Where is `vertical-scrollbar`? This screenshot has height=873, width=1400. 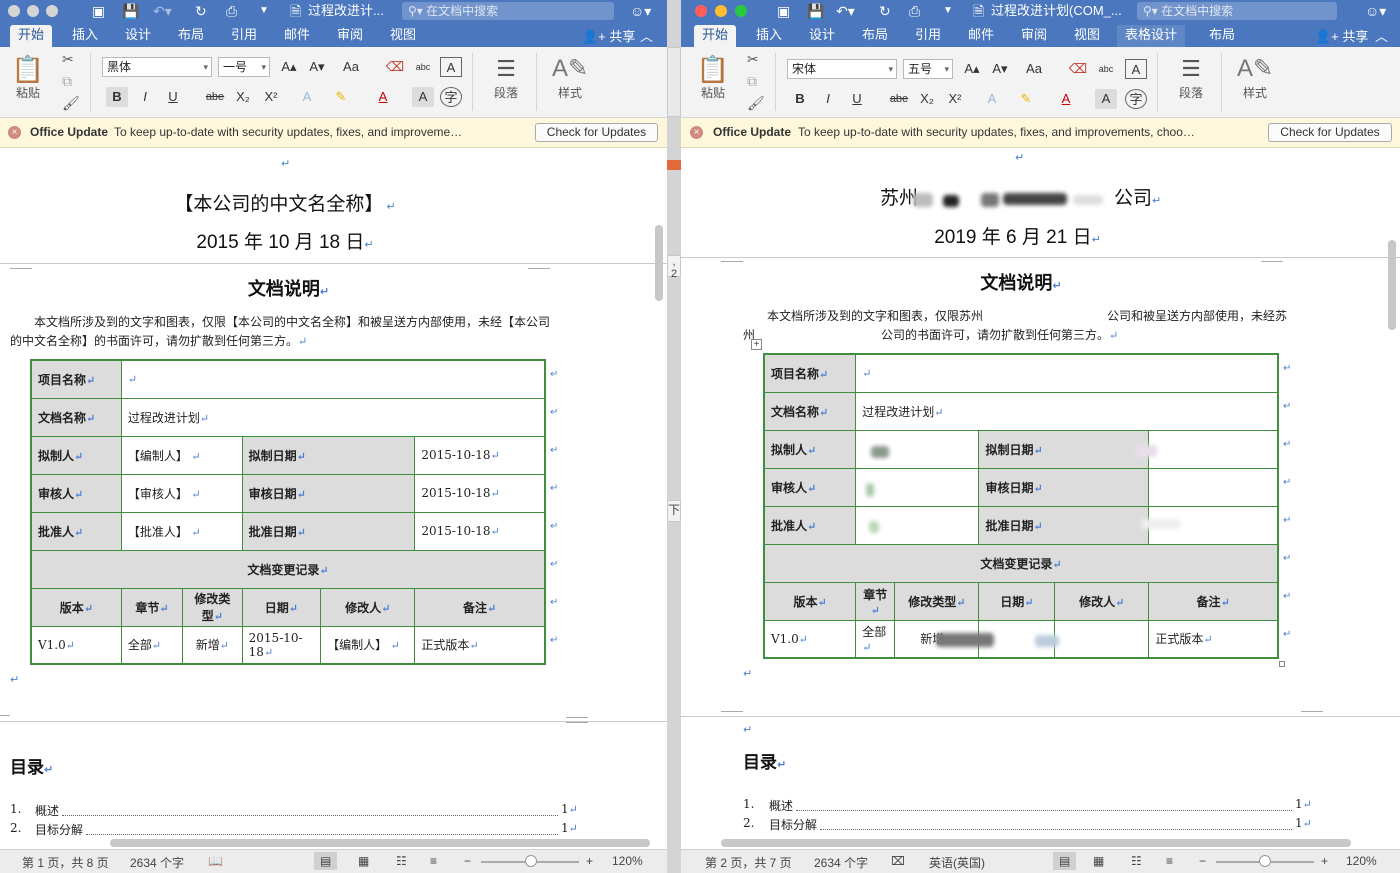 vertical-scrollbar is located at coordinates (1392, 285).